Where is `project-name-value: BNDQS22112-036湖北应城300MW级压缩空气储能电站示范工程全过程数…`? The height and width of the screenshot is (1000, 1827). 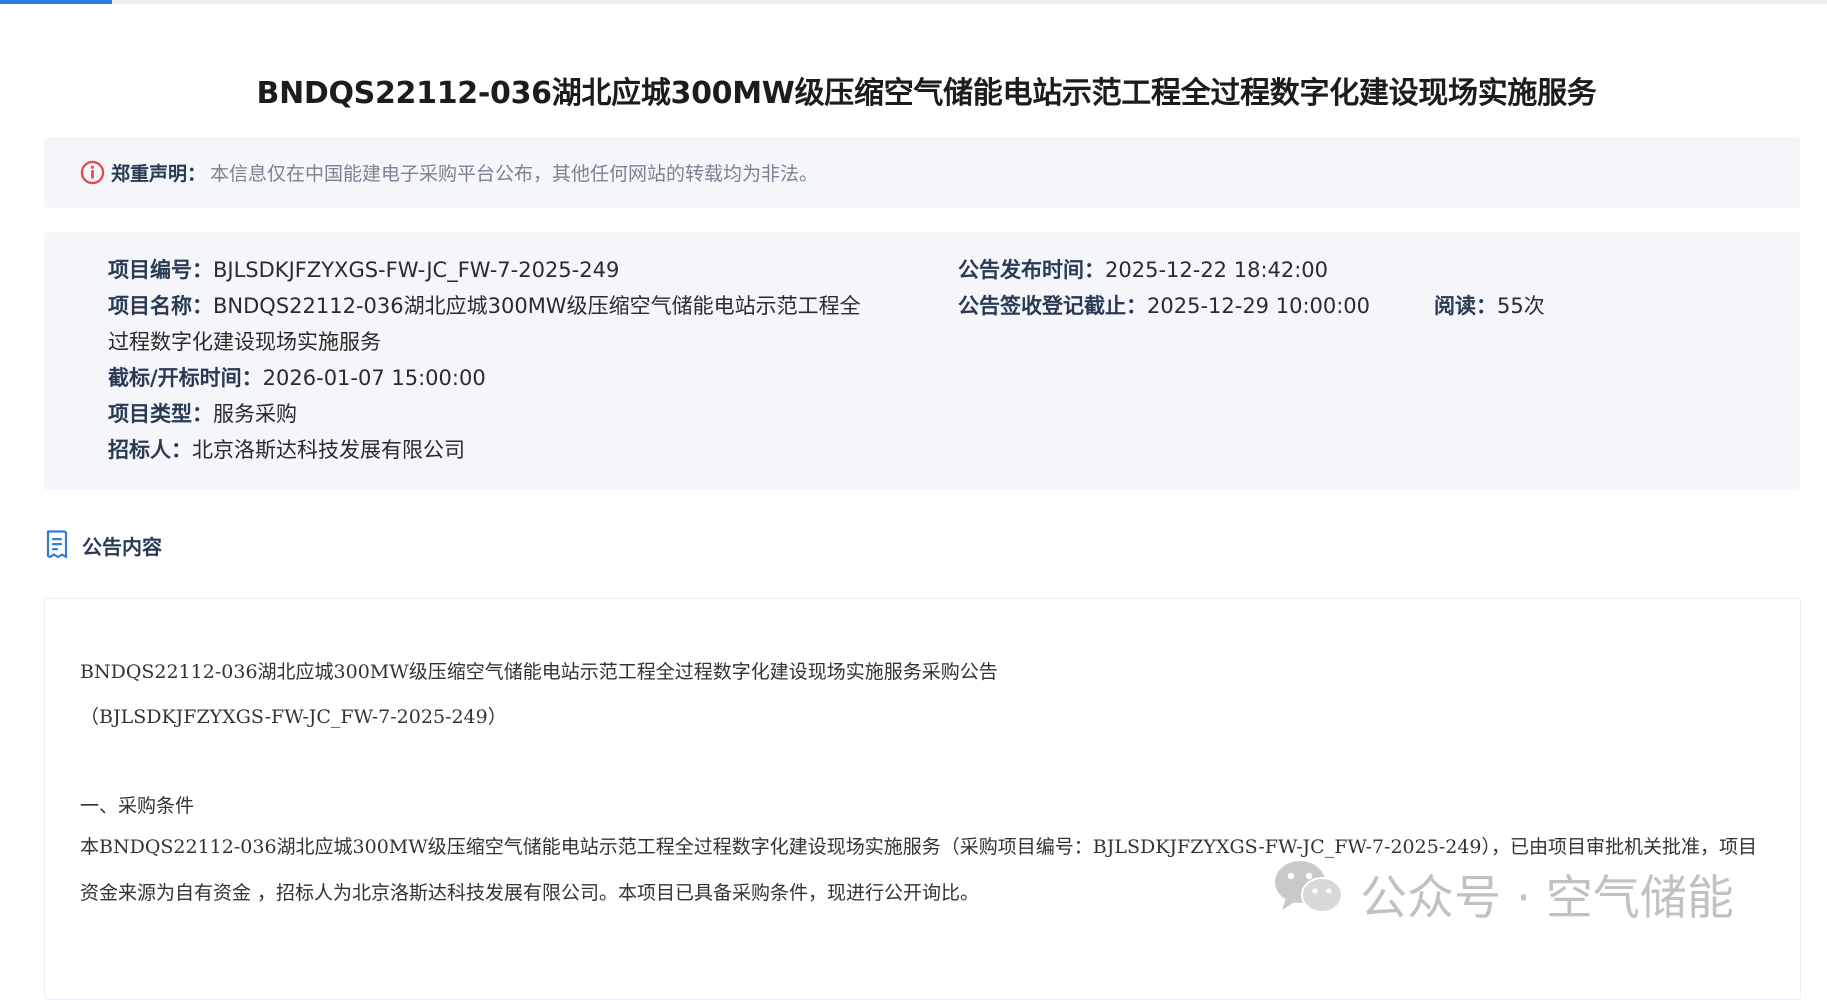 project-name-value: BNDQS22112-036湖北应城300MW级压缩空气储能电站示范工程全过程数… is located at coordinates (484, 324).